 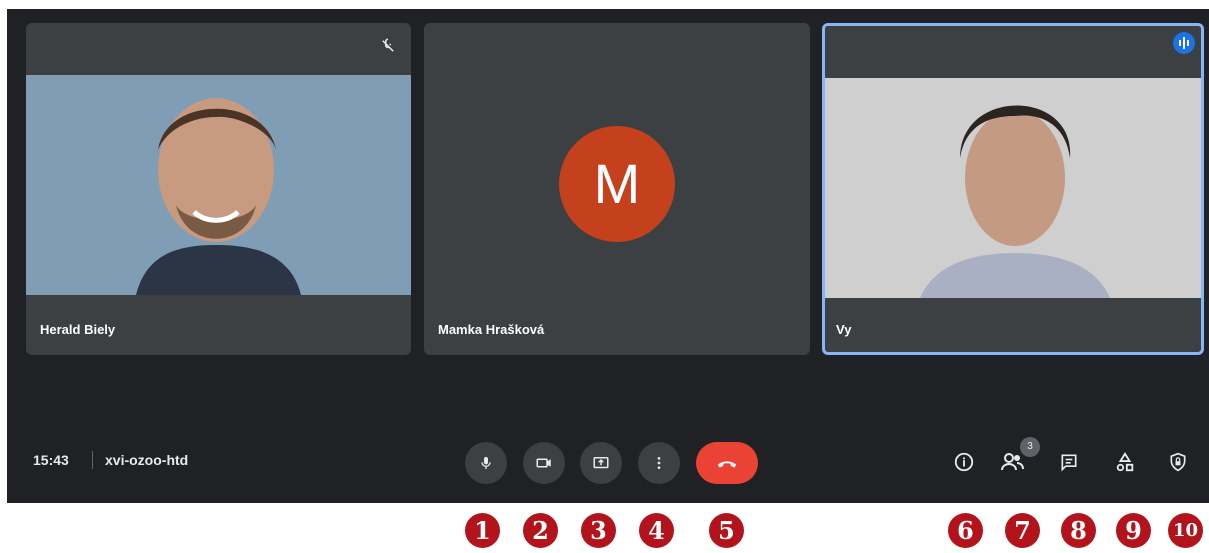 I want to click on microphone-button, so click(x=486, y=463).